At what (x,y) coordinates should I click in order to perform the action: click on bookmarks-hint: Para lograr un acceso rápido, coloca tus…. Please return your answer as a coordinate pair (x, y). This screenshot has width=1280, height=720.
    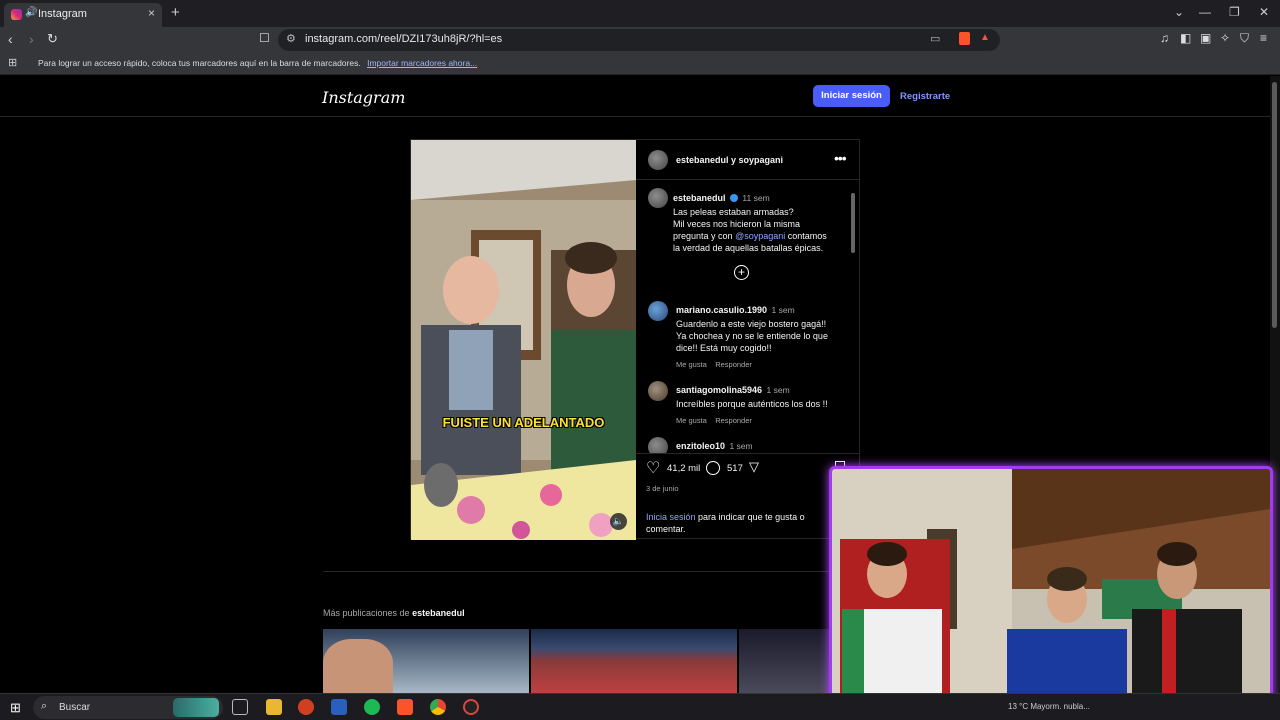
    Looking at the image, I should click on (199, 63).